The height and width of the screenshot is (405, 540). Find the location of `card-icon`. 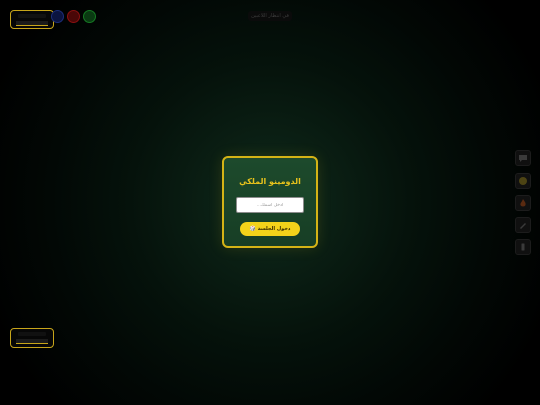

card-icon is located at coordinates (523, 247).